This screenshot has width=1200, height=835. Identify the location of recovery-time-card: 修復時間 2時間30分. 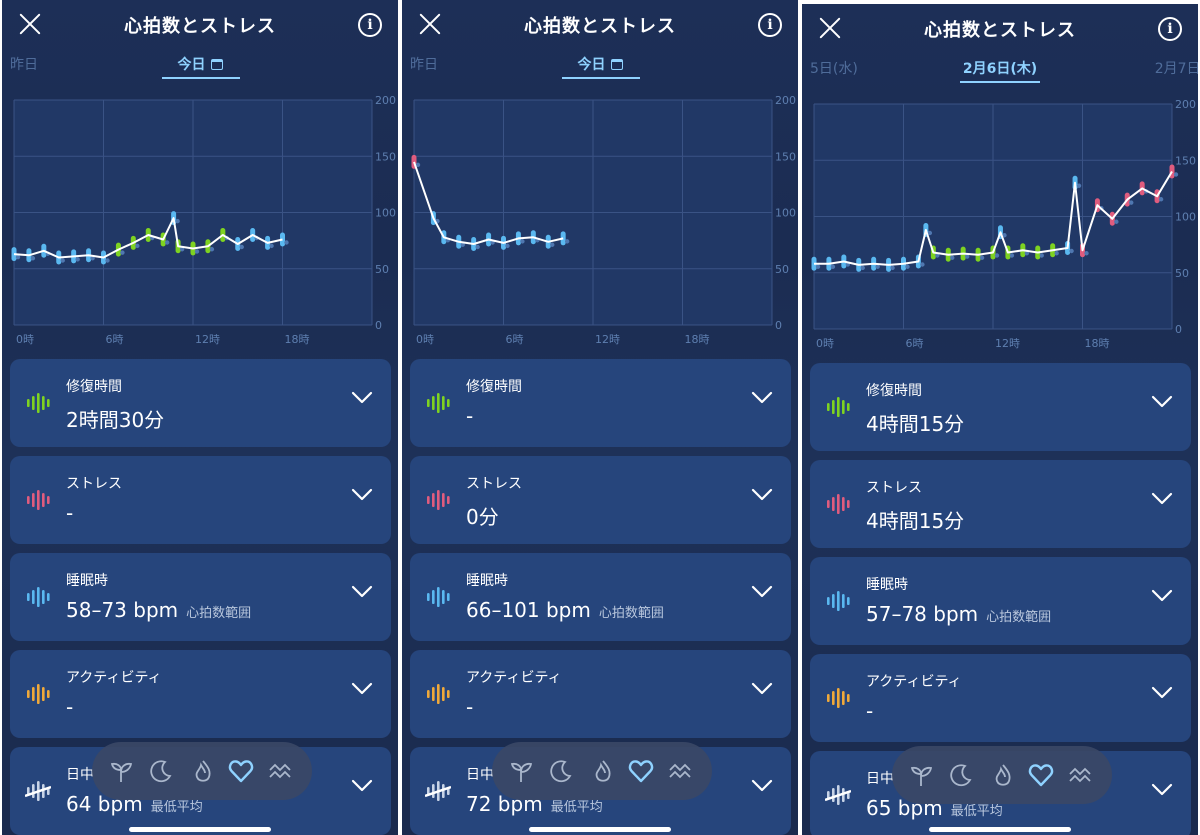
(200, 403).